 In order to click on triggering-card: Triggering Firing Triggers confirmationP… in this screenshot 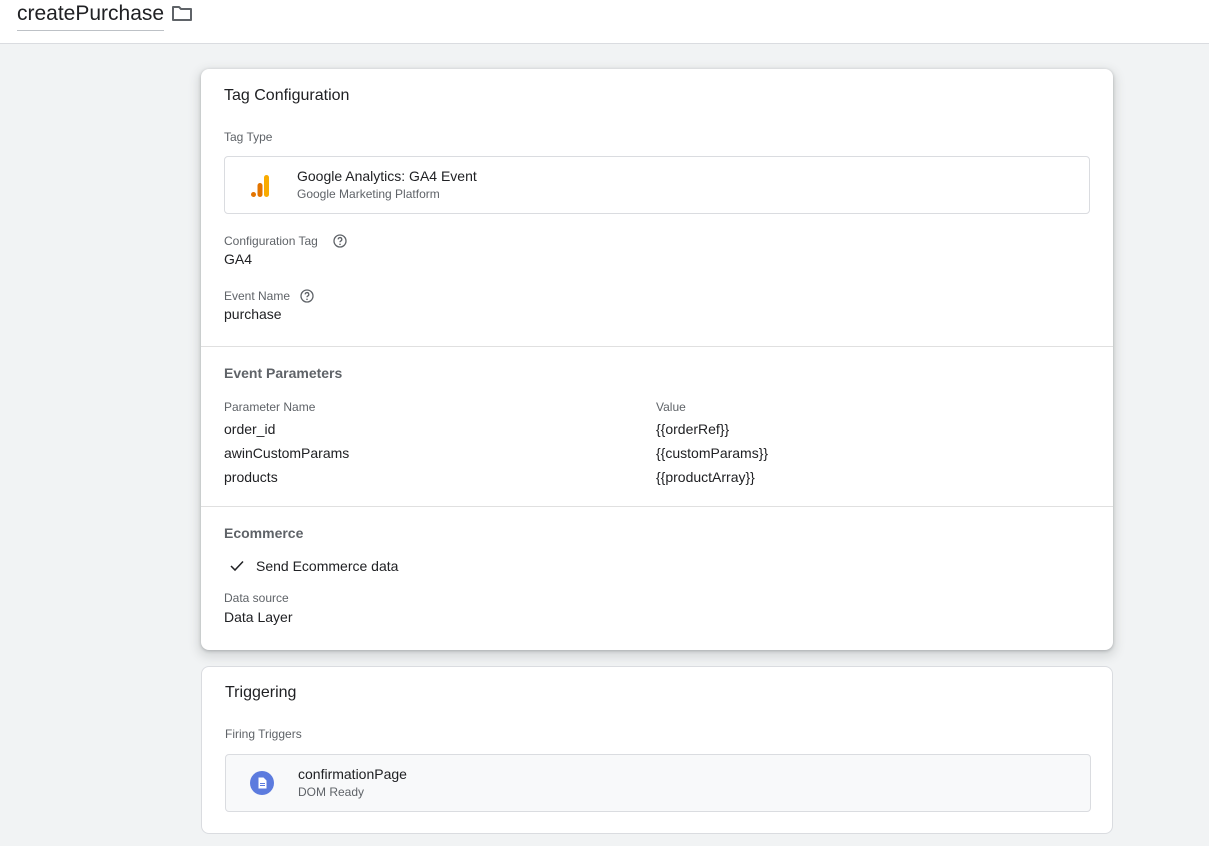, I will do `click(657, 750)`.